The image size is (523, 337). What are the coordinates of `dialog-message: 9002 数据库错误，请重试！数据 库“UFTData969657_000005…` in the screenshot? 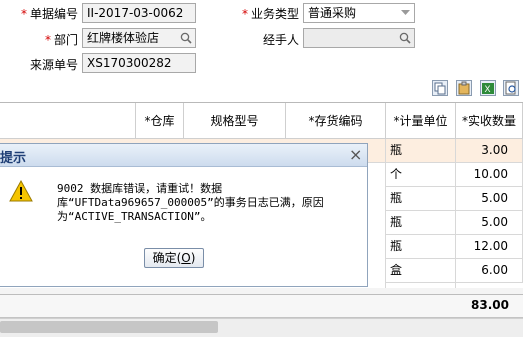 It's located at (207, 203).